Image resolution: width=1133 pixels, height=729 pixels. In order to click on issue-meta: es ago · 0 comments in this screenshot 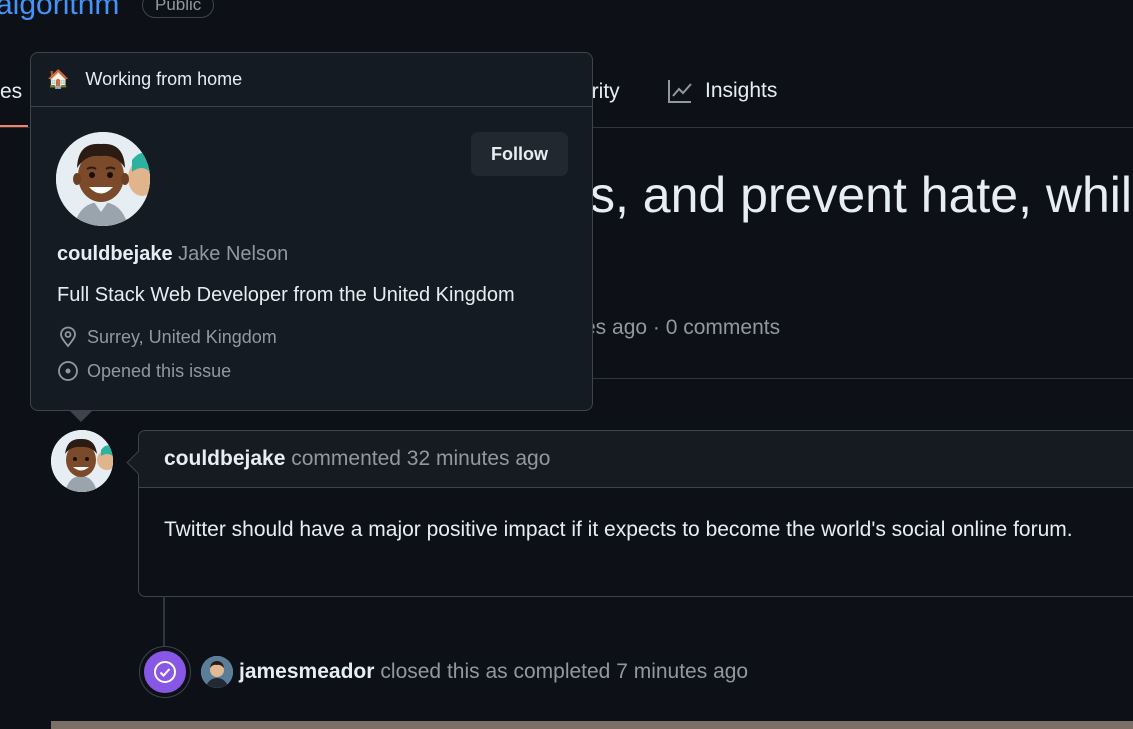, I will do `click(682, 327)`.